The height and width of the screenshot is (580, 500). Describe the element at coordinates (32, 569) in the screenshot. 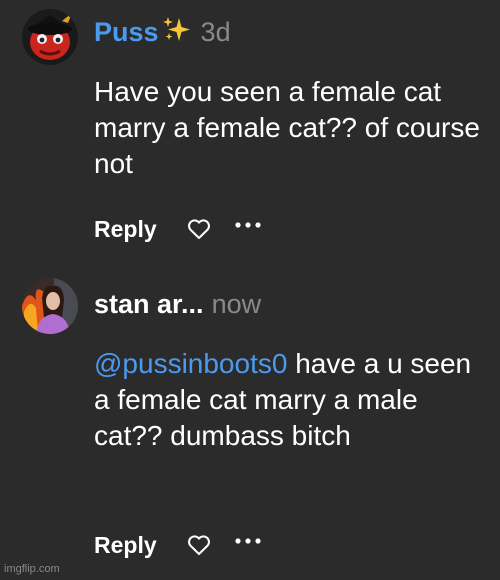

I see `watermark: imgflip.com` at that location.